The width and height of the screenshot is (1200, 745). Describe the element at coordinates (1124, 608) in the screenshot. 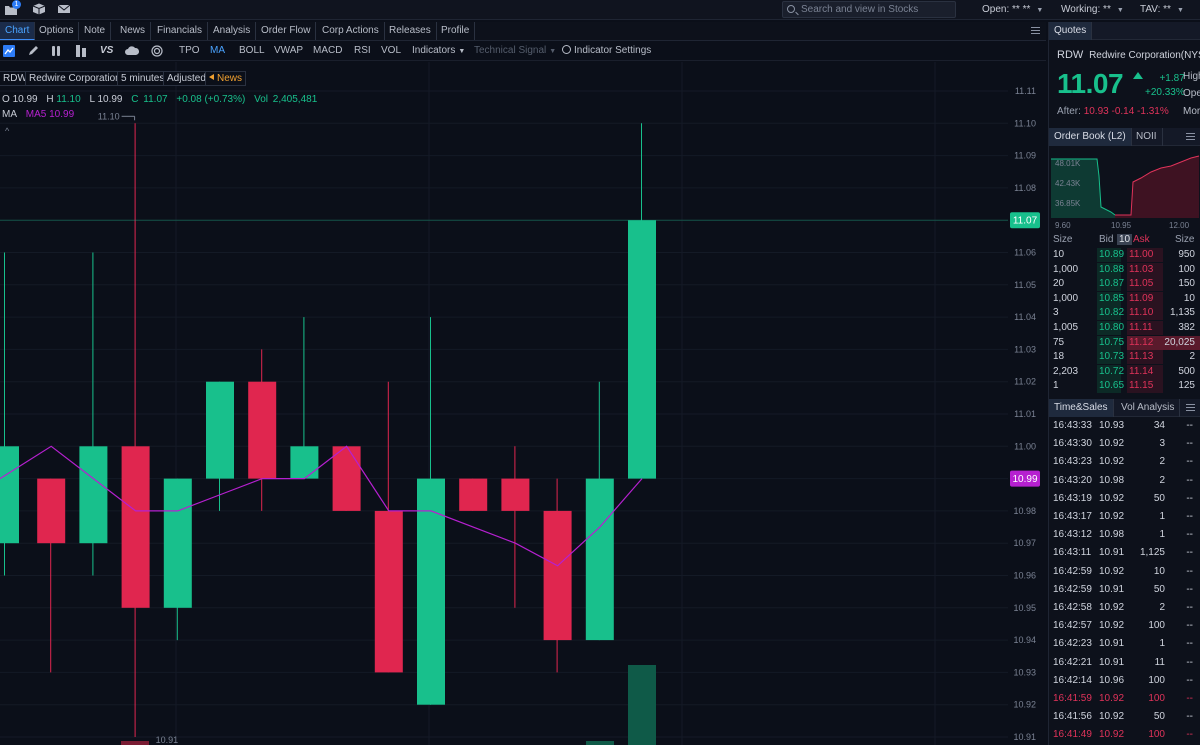

I see `time-sales-row: 16:42:58 10.92 2 --` at that location.